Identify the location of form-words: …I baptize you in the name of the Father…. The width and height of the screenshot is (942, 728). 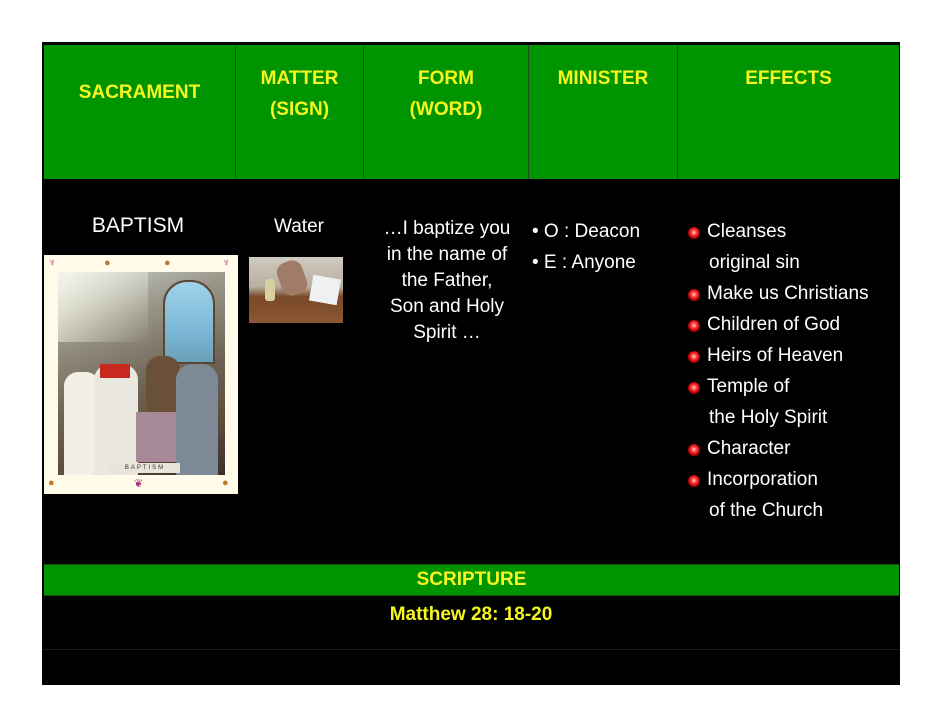
(447, 281).